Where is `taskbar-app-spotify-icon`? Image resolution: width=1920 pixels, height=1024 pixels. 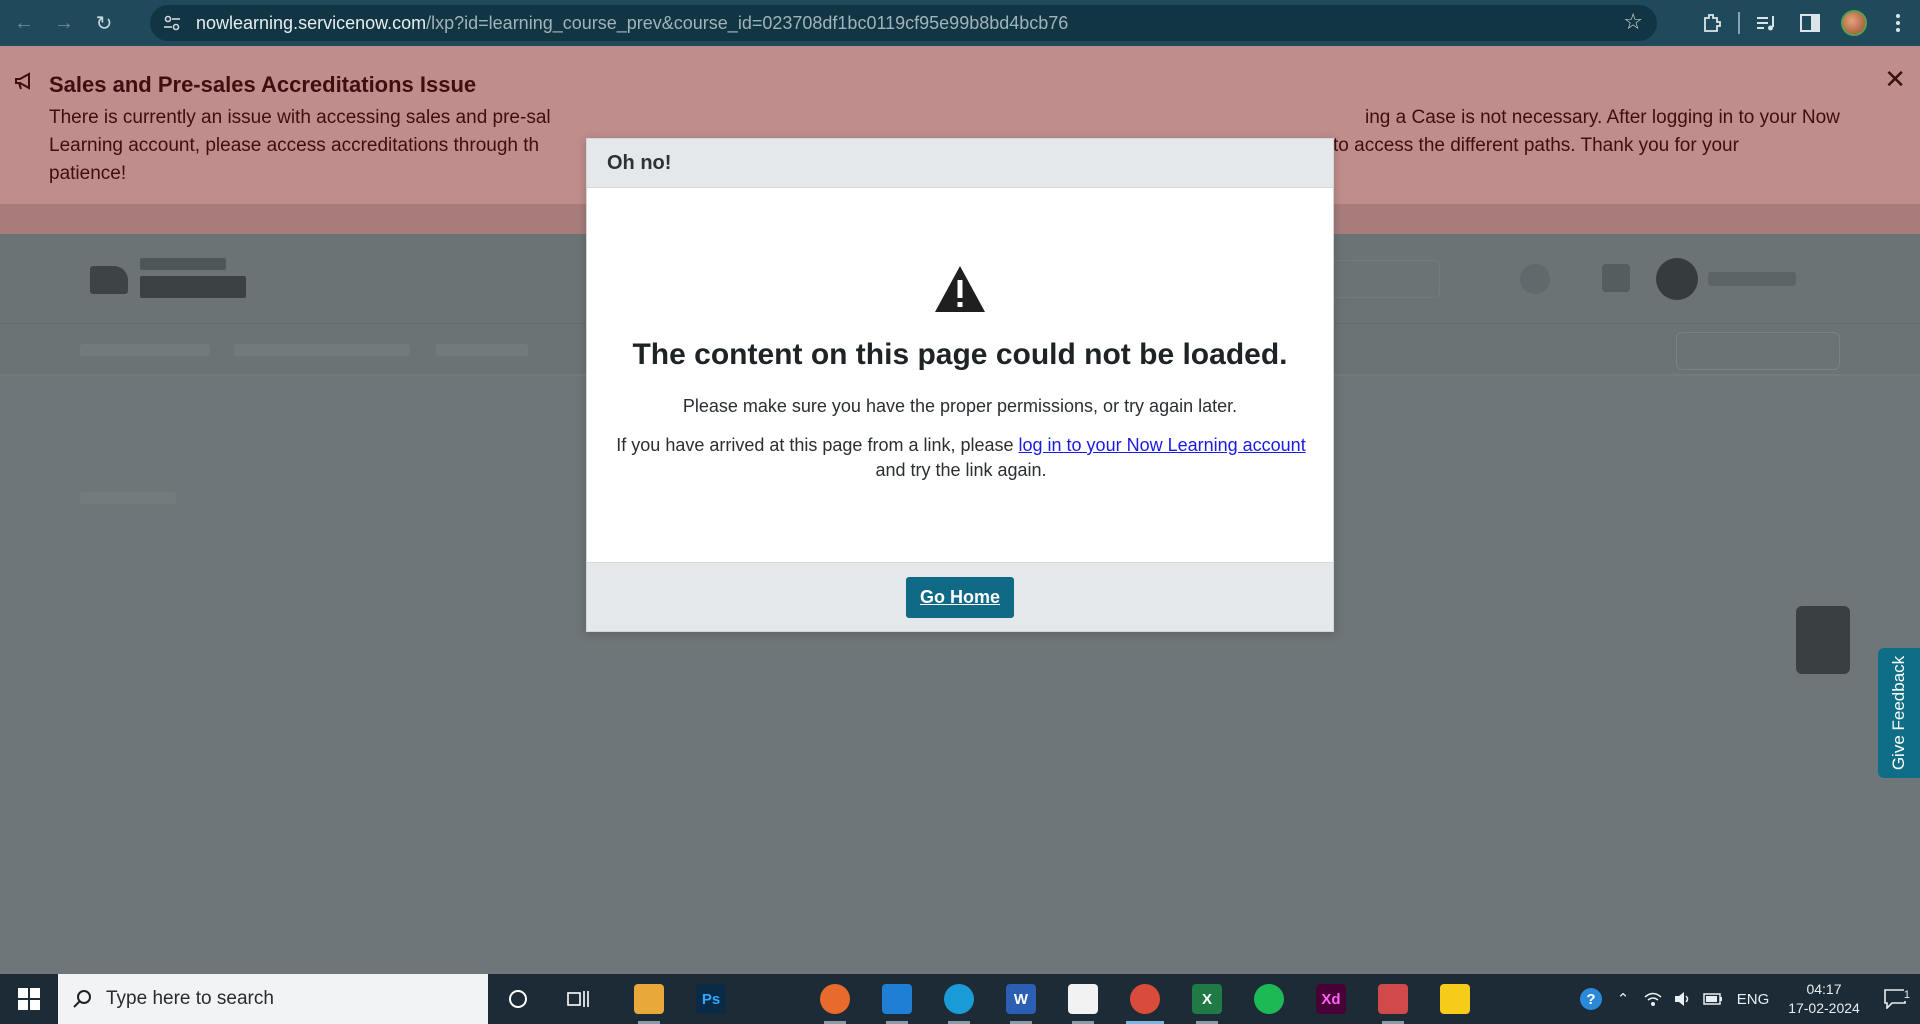
taskbar-app-spotify-icon is located at coordinates (1269, 999).